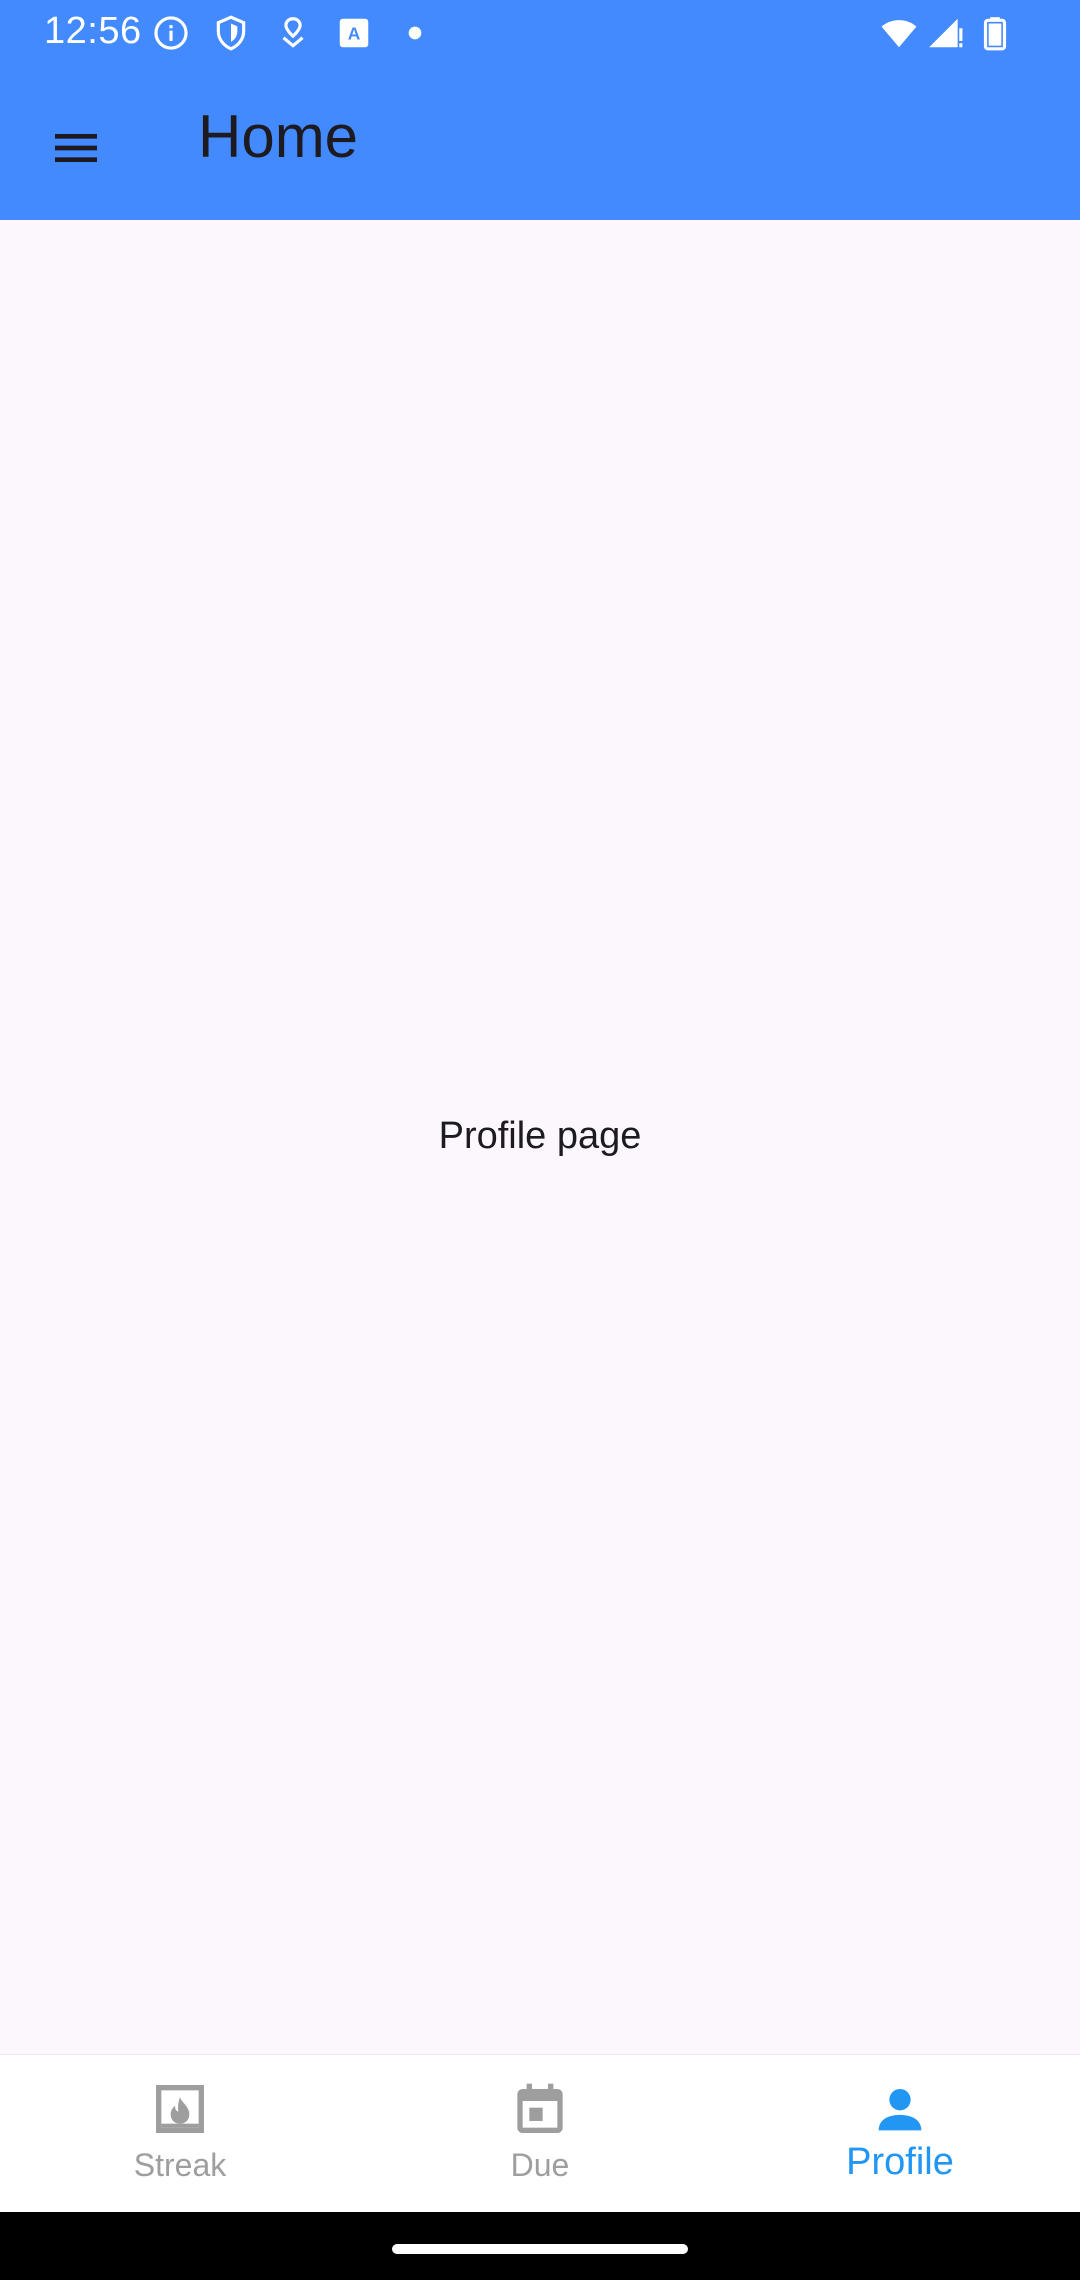  What do you see at coordinates (278, 136) in the screenshot?
I see `page-title: Home` at bounding box center [278, 136].